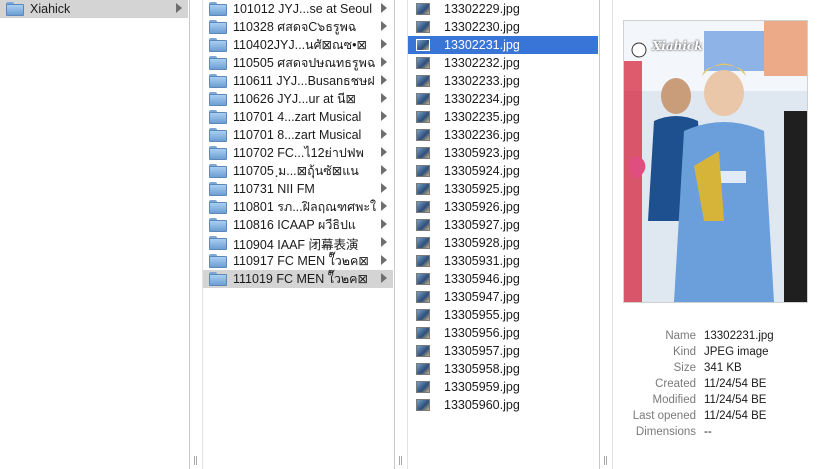  Describe the element at coordinates (298, 261) in the screenshot. I see `folder-row: 110917 FC MEN ใ๊ว๒ค⊠` at that location.